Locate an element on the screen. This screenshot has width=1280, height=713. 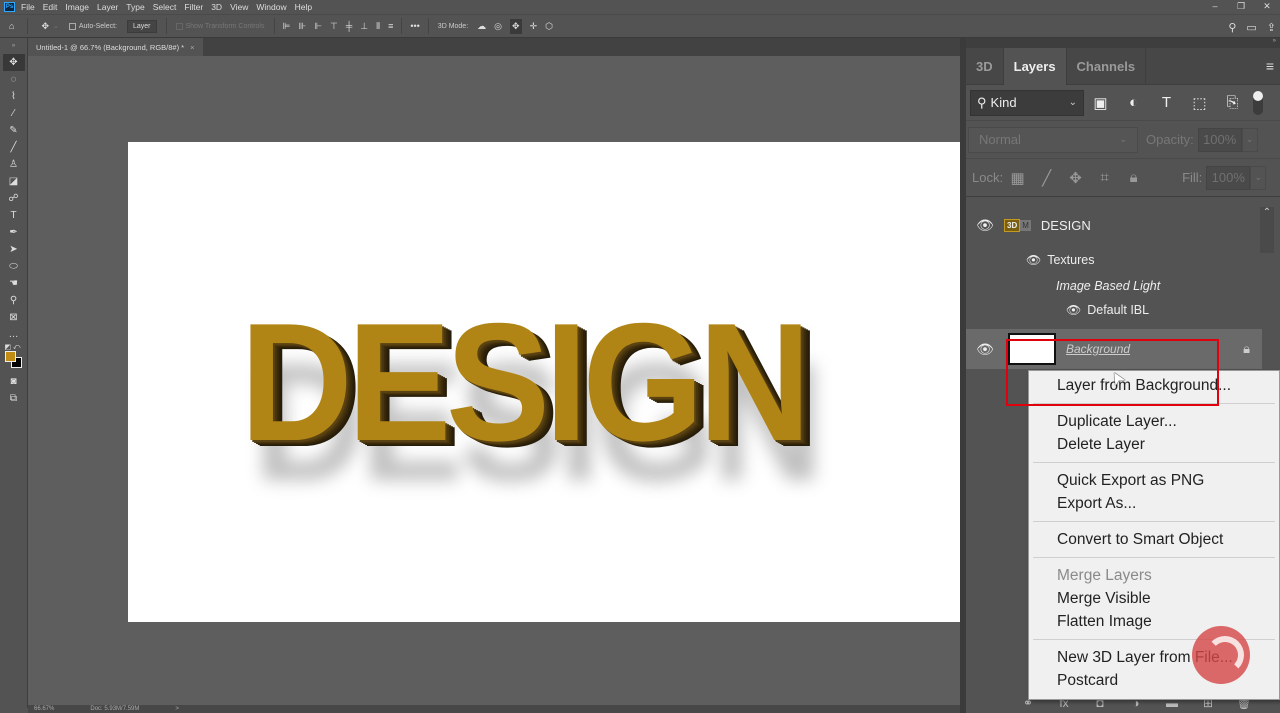
layer-row-image-based-light: Image Based Light is located at coordinates (1168, 286).